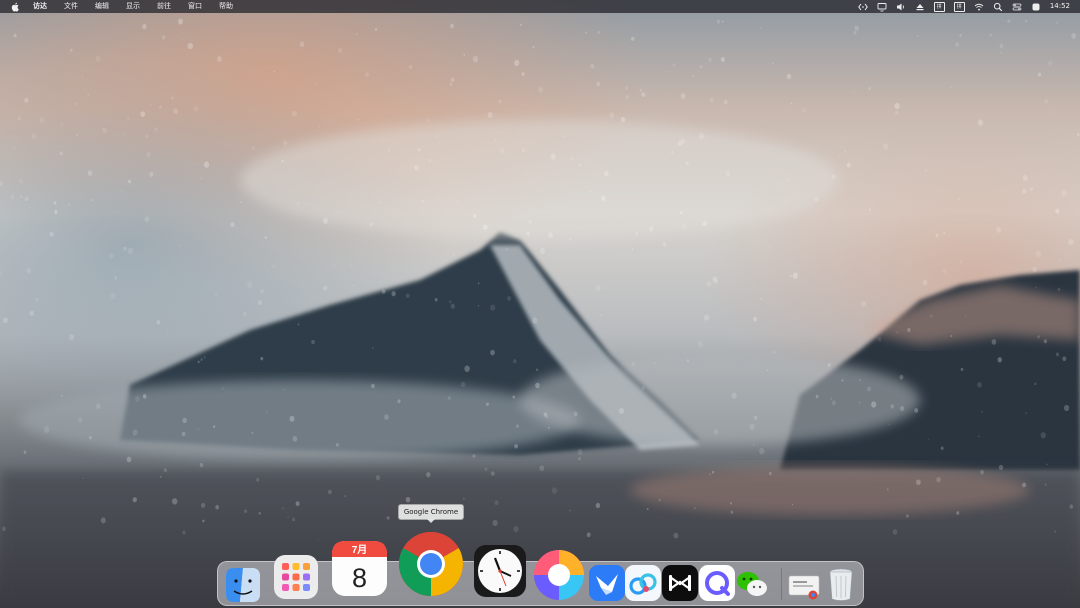  I want to click on clock-icon, so click(500, 571).